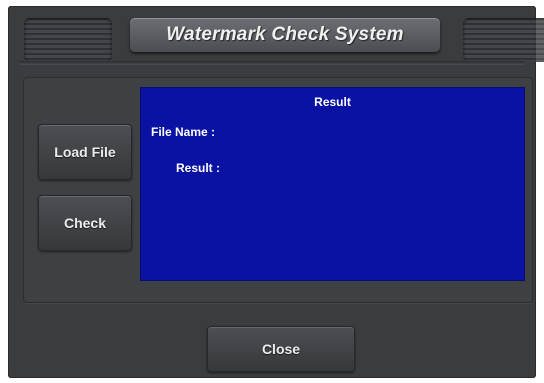 The image size is (544, 383). Describe the element at coordinates (198, 168) in the screenshot. I see `result-label: Result :` at that location.